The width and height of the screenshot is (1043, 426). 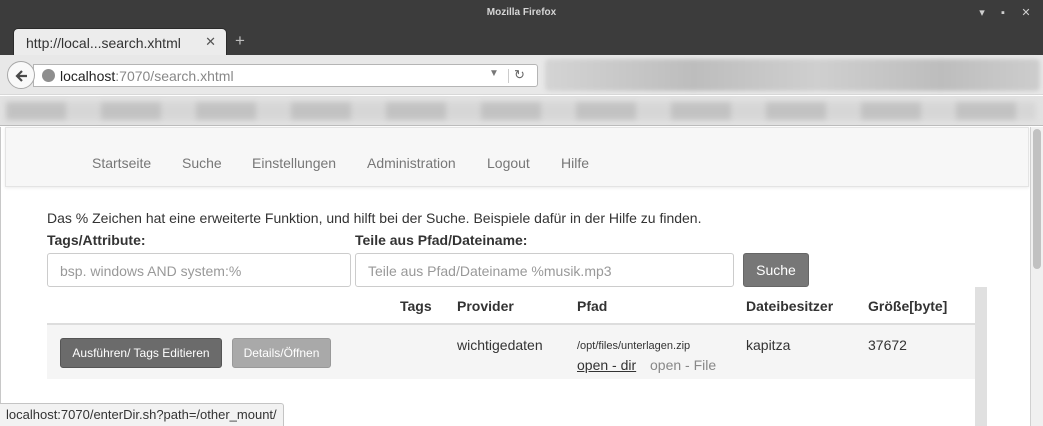 What do you see at coordinates (121, 163) in the screenshot?
I see `nav-startseite: Startseite` at bounding box center [121, 163].